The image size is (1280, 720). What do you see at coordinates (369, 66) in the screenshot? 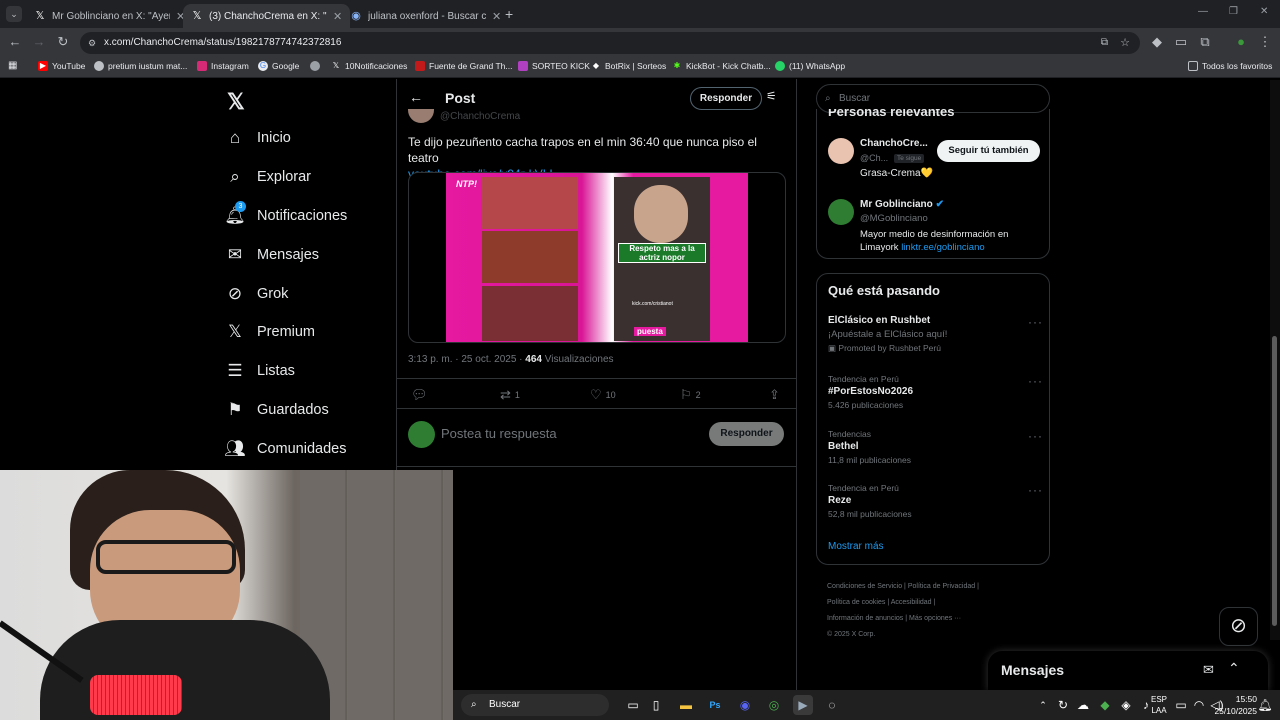
I see `bookmark-item: 𝕏 10Notificaciones` at bounding box center [369, 66].